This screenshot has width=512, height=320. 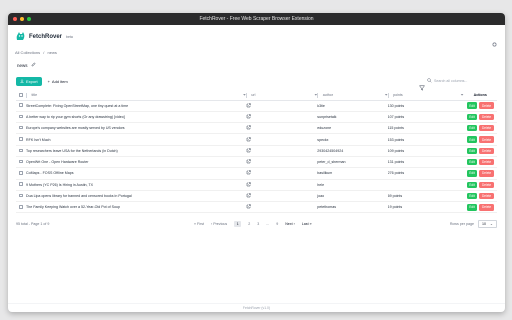 What do you see at coordinates (256, 66) in the screenshot?
I see `collection-header: news` at bounding box center [256, 66].